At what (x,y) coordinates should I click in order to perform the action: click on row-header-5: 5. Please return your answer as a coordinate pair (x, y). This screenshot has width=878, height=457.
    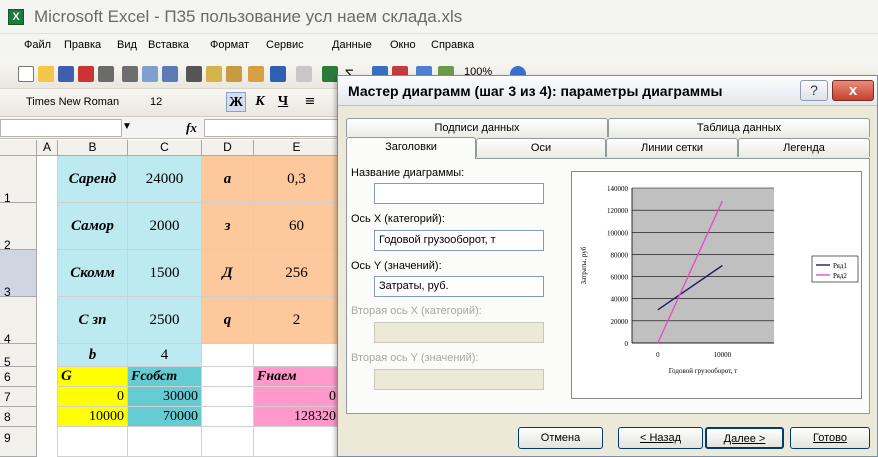
    Looking at the image, I should click on (18, 356).